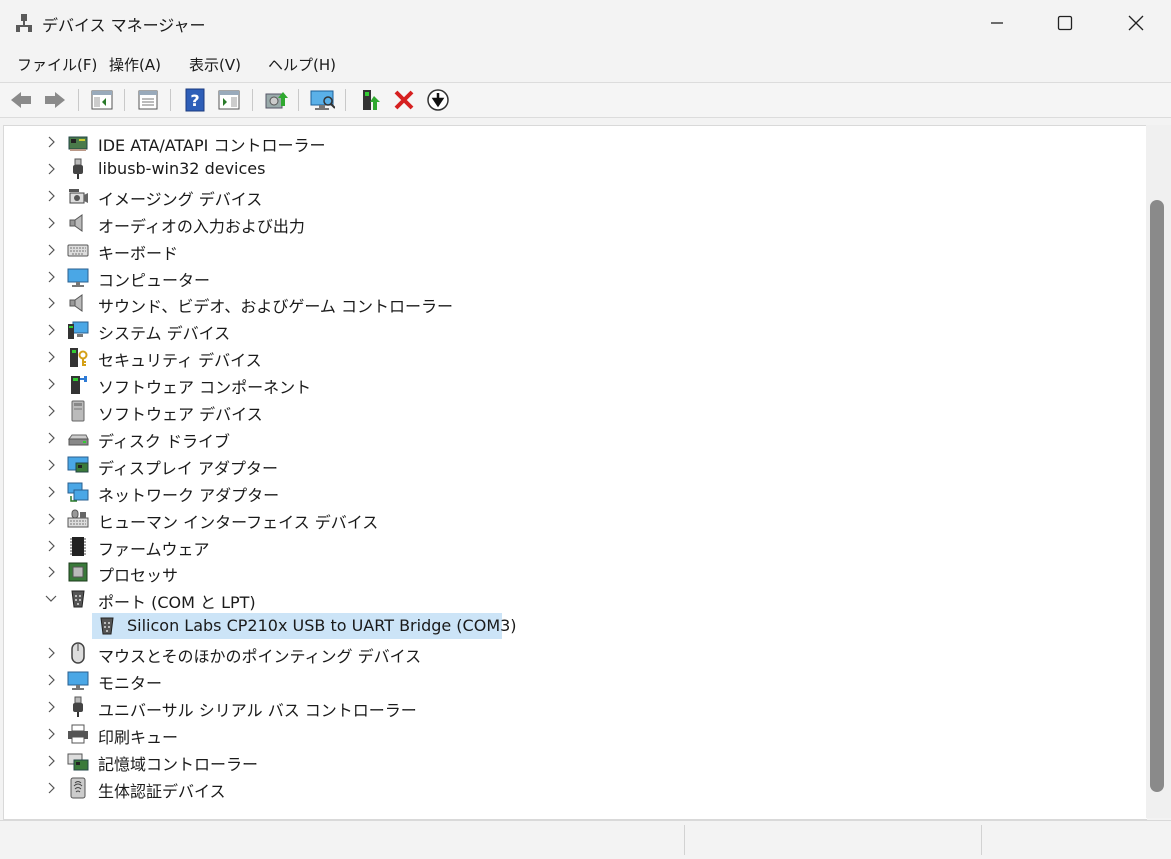 The height and width of the screenshot is (859, 1171). What do you see at coordinates (180, 414) in the screenshot?
I see `tree-item-label: ソフトウェア デバイス` at bounding box center [180, 414].